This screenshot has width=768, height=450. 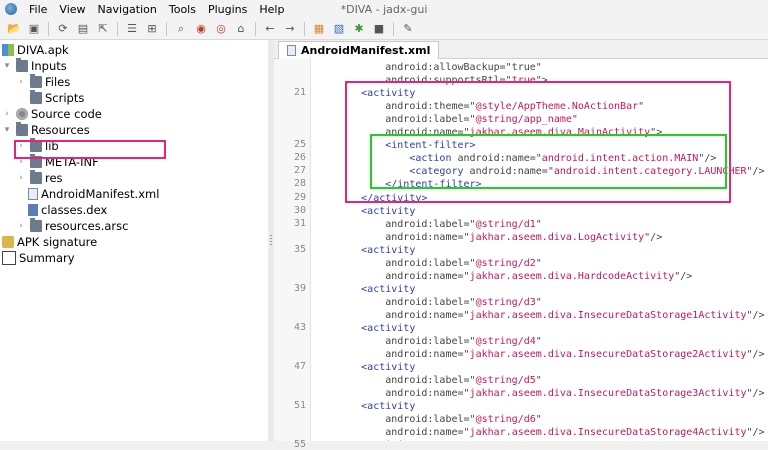 I want to click on tree-node-resources: ▾ Resources, so click(x=46, y=130).